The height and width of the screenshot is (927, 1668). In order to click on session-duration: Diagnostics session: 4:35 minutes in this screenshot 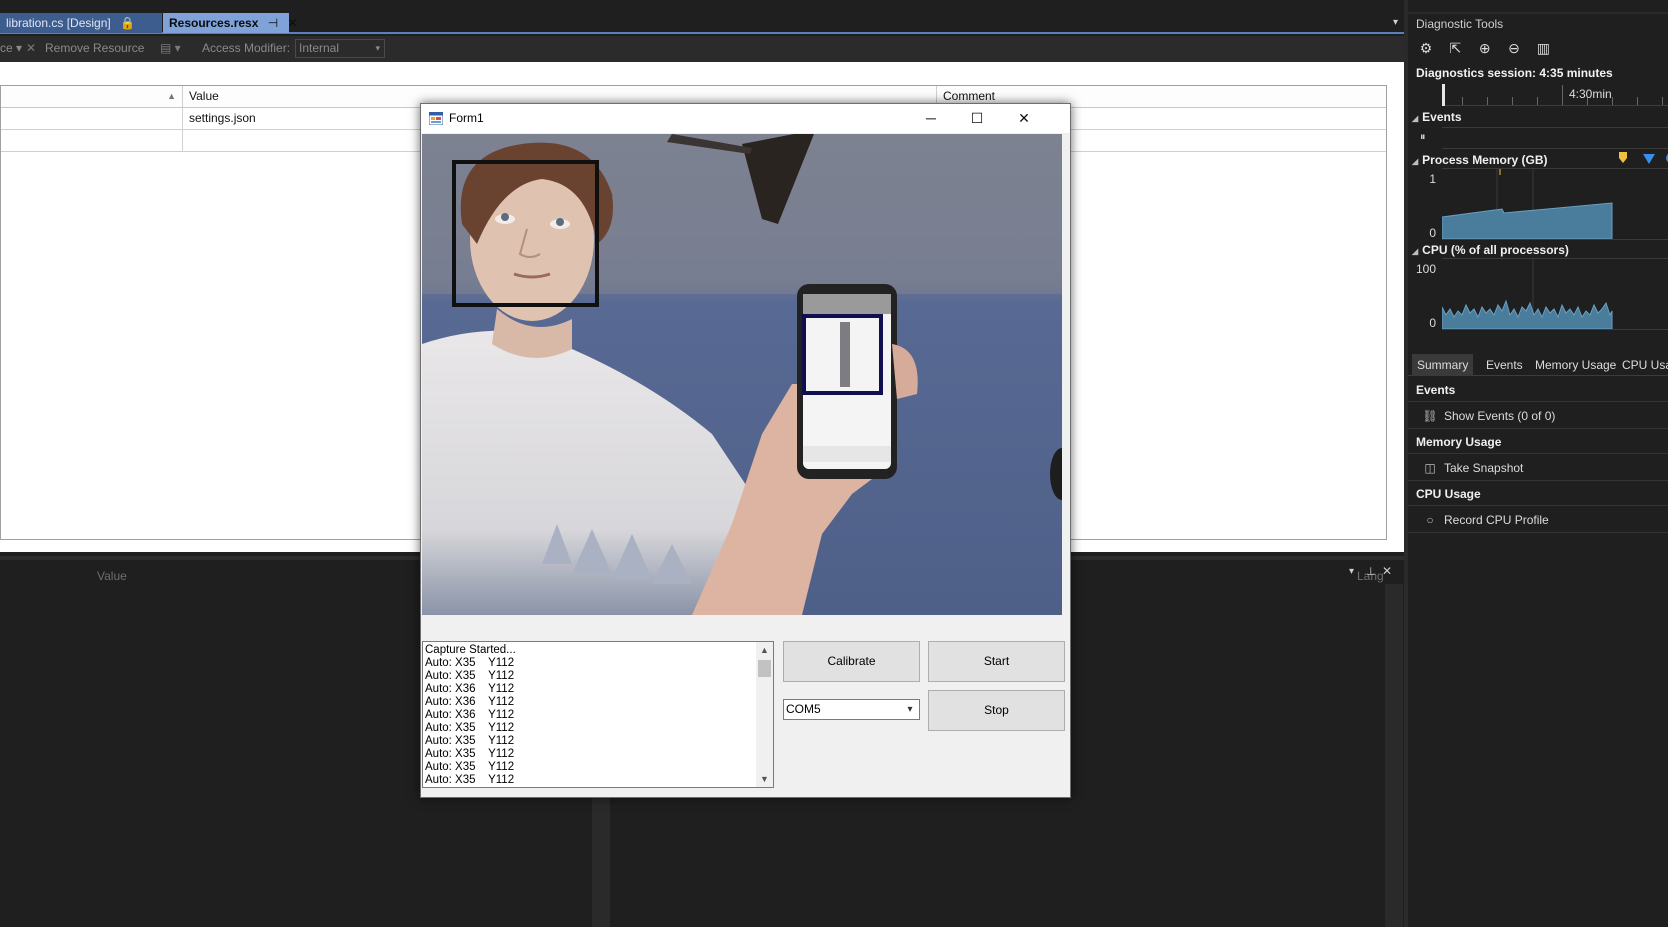, I will do `click(1514, 73)`.